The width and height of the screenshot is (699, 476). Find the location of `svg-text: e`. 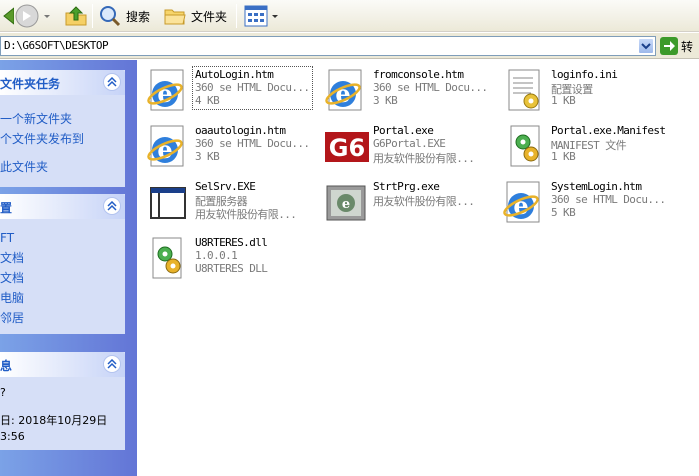

svg-text: e is located at coordinates (346, 204).